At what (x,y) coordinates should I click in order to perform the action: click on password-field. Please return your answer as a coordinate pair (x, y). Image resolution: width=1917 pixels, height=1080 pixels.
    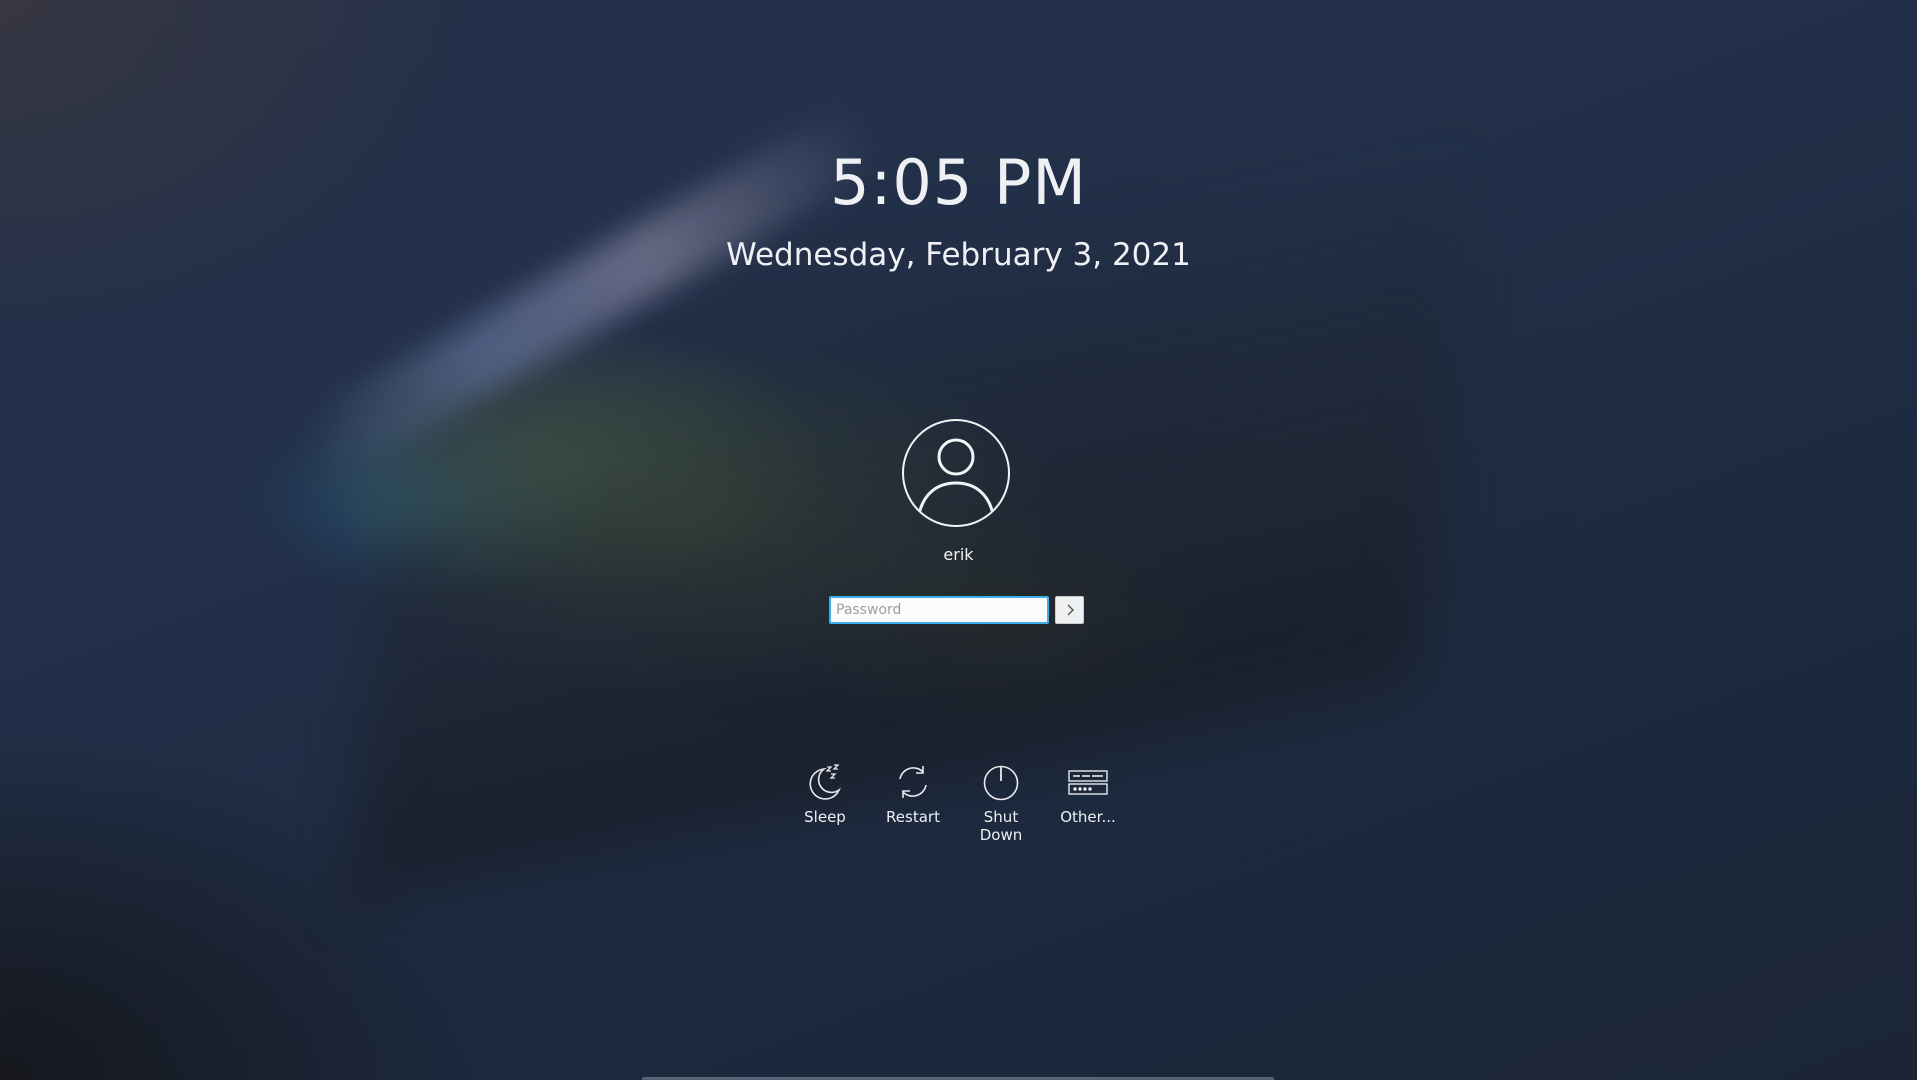
    Looking at the image, I should click on (939, 610).